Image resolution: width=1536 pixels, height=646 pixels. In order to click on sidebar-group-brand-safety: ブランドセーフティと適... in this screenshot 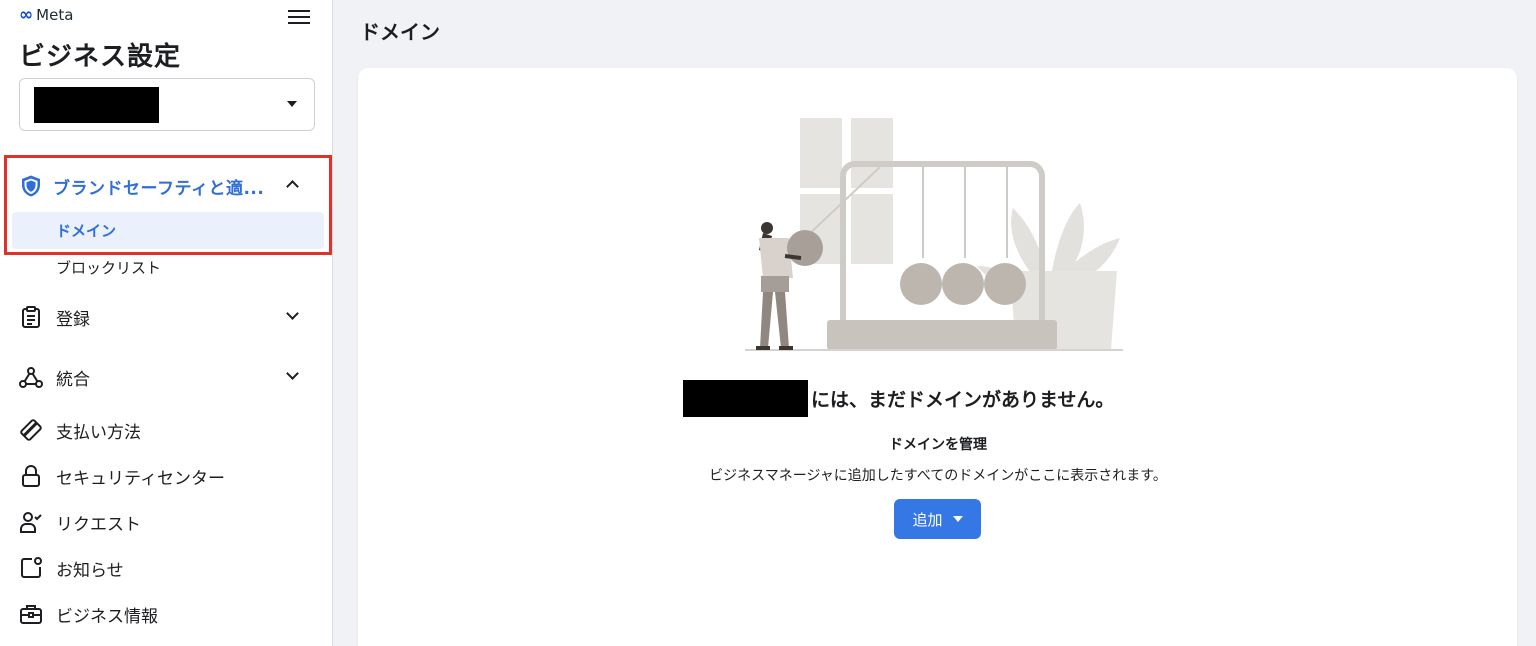, I will do `click(169, 186)`.